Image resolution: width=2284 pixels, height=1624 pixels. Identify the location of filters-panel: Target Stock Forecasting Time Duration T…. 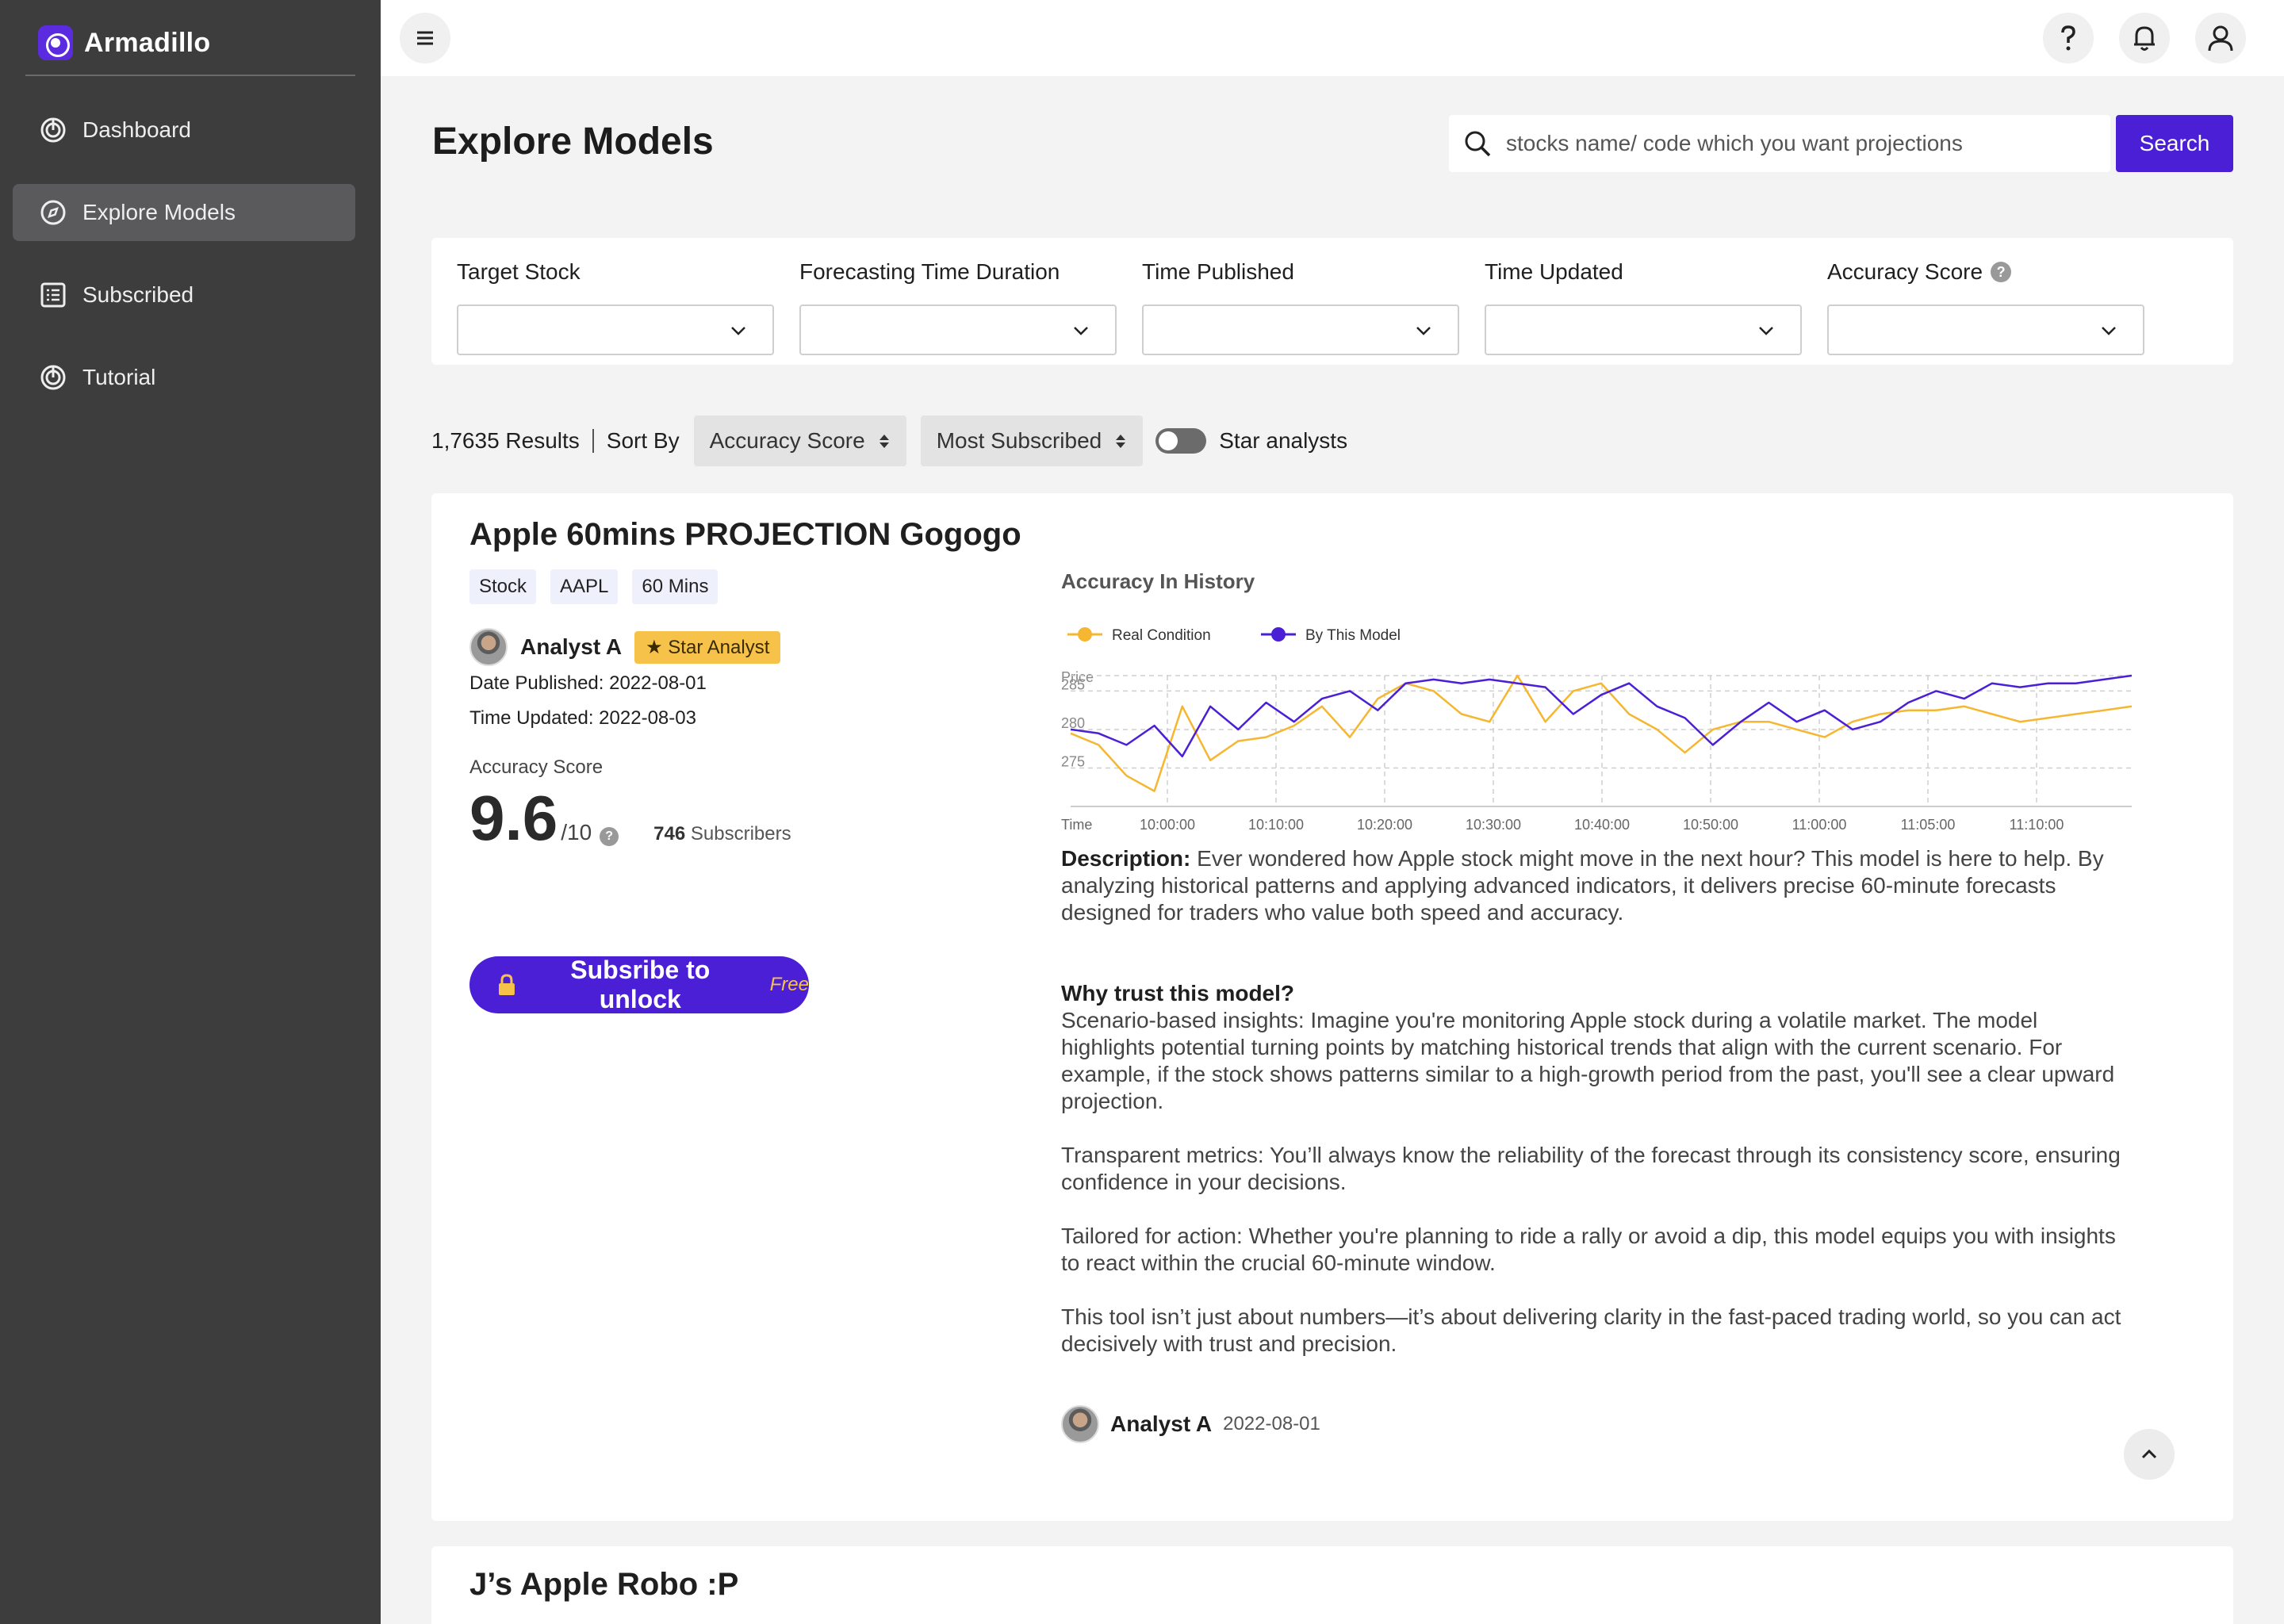
(1332, 301).